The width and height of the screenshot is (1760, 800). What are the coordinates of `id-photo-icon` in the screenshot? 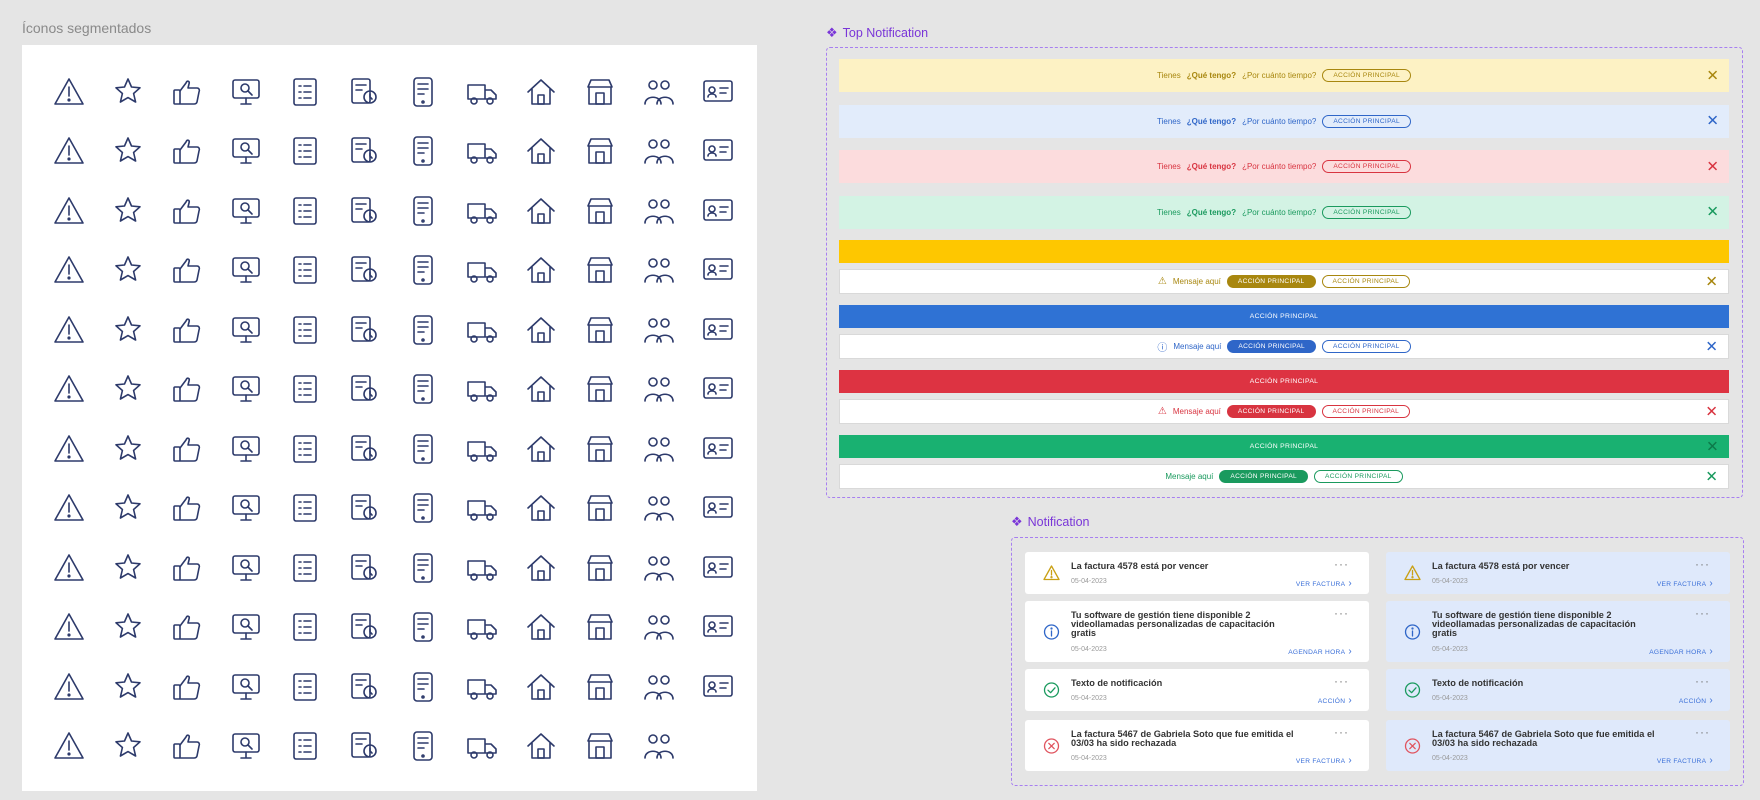 It's located at (363, 390).